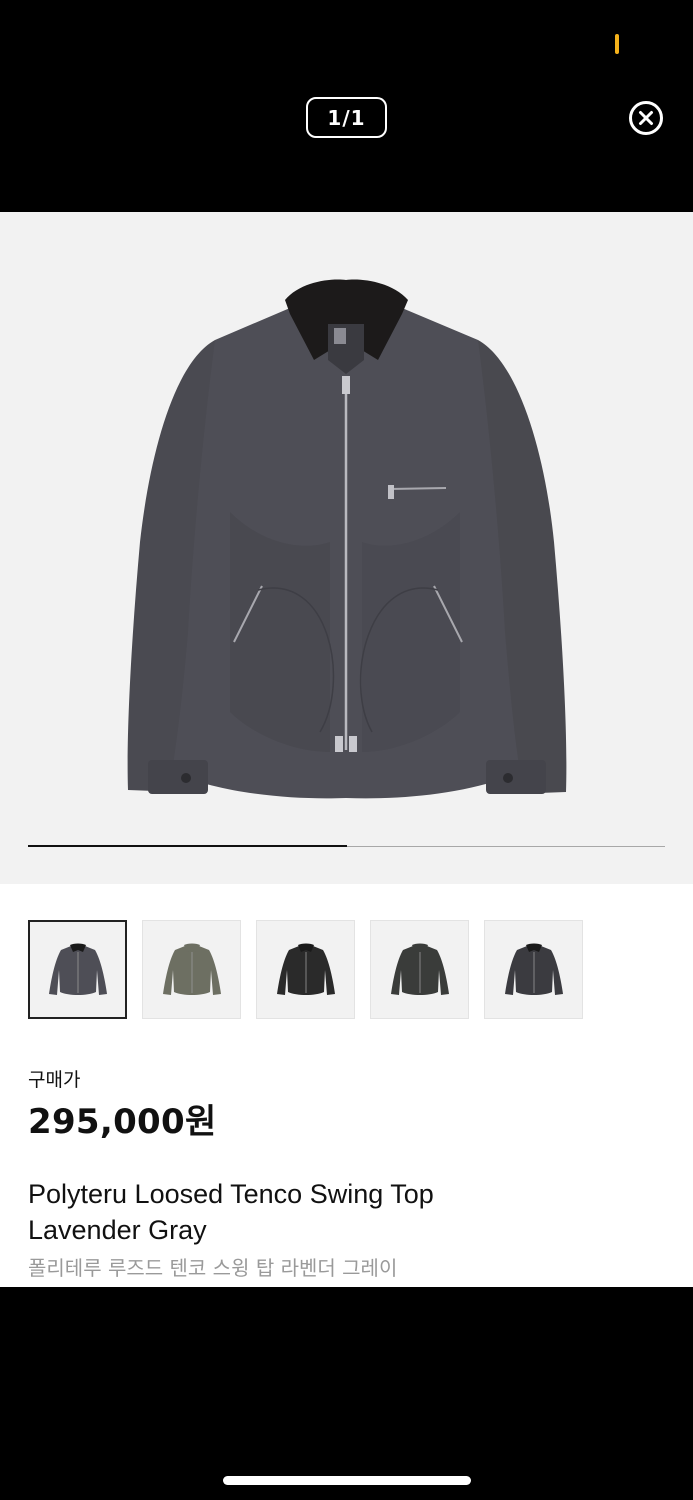  Describe the element at coordinates (347, 1480) in the screenshot. I see `home-indicator` at that location.